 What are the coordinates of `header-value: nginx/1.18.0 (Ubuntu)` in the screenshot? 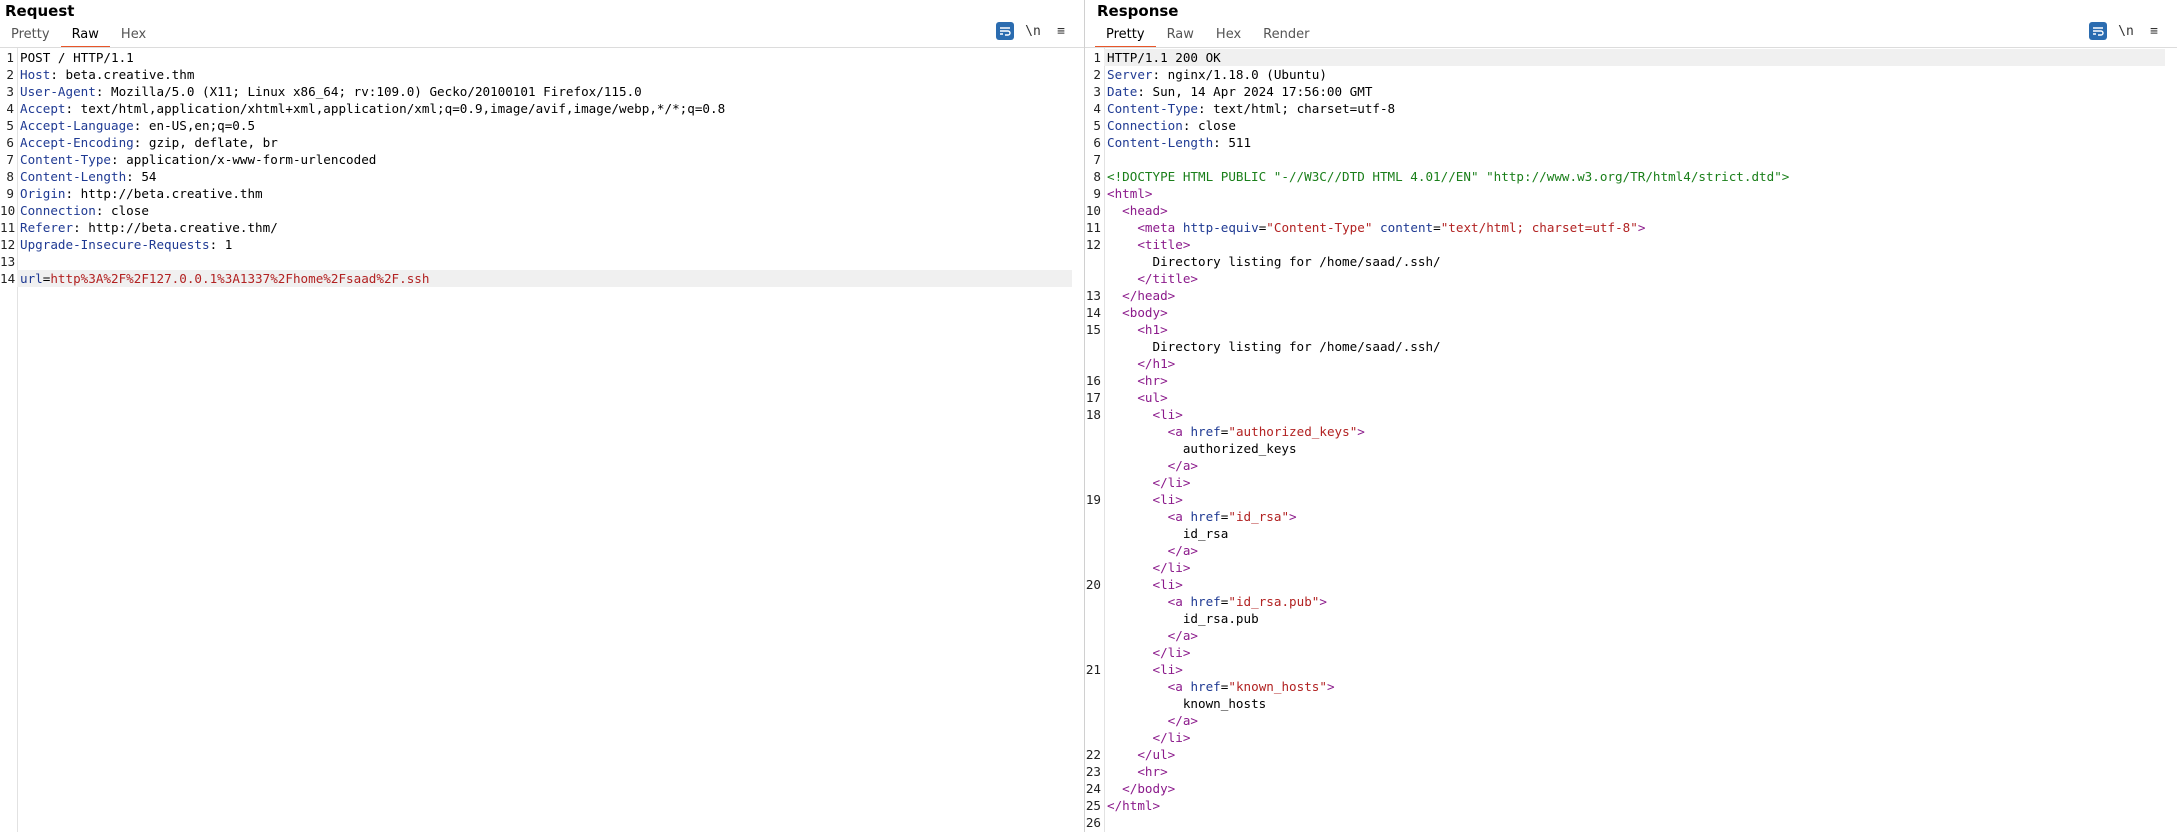 It's located at (1247, 74).